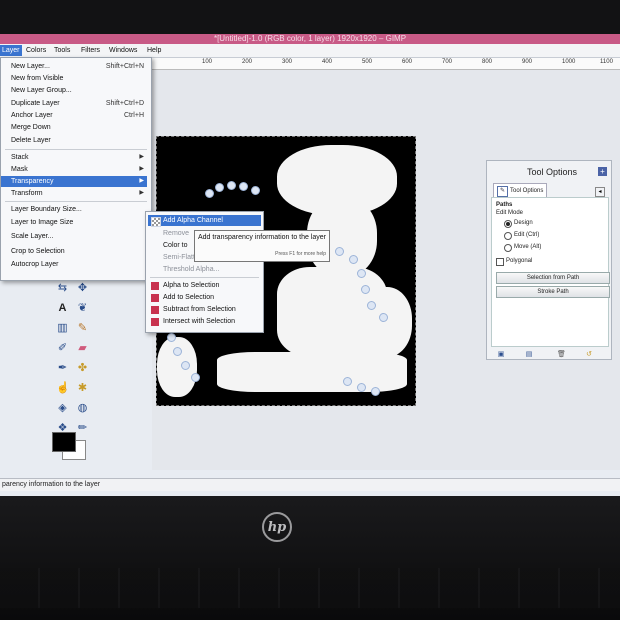  Describe the element at coordinates (500, 262) in the screenshot. I see `polygonal-checkbox` at that location.